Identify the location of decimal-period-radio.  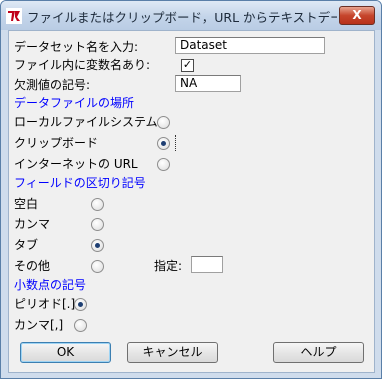
(80, 304).